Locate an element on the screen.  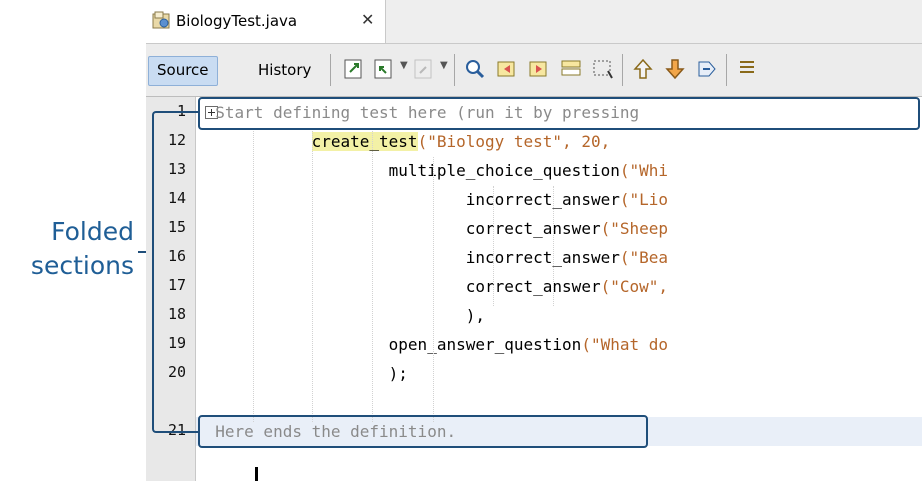
code-line: incorrect_answer("Bea is located at coordinates (559, 257).